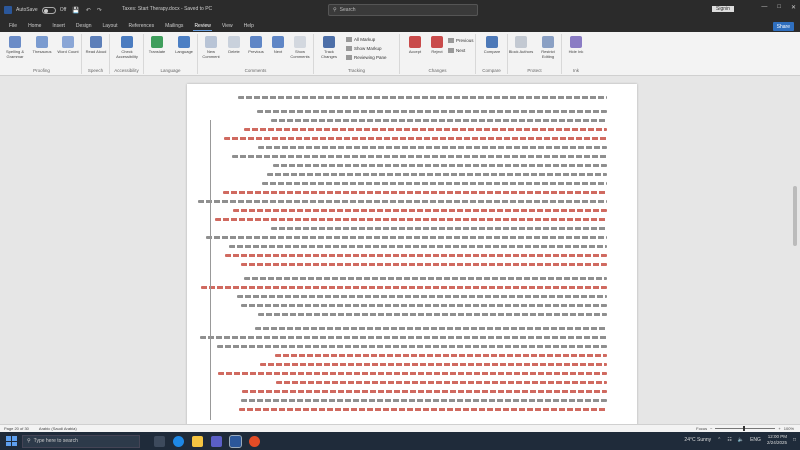 The height and width of the screenshot is (450, 800). What do you see at coordinates (794, 440) in the screenshot?
I see `notification-icon: □` at bounding box center [794, 440].